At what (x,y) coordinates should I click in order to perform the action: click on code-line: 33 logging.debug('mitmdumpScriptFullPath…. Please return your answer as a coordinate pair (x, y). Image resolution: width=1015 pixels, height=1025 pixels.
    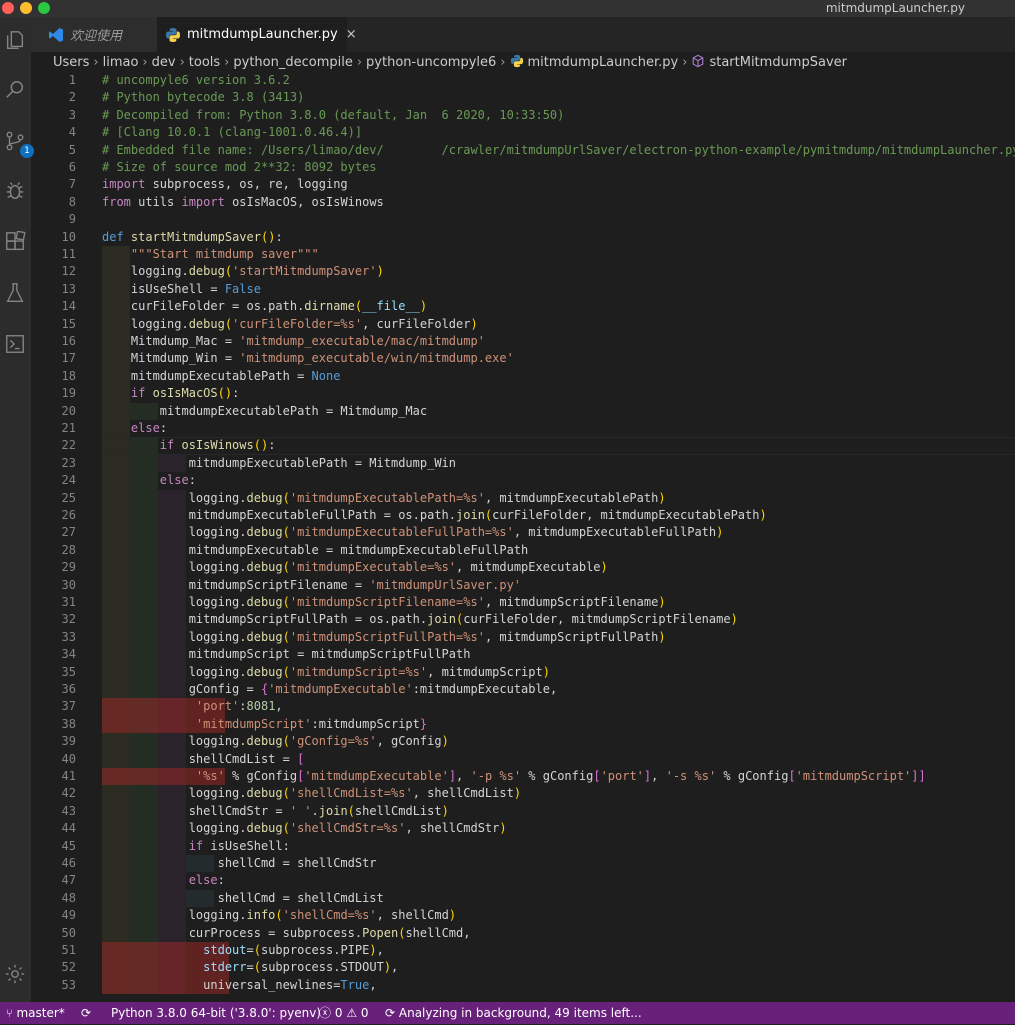
    Looking at the image, I should click on (523, 637).